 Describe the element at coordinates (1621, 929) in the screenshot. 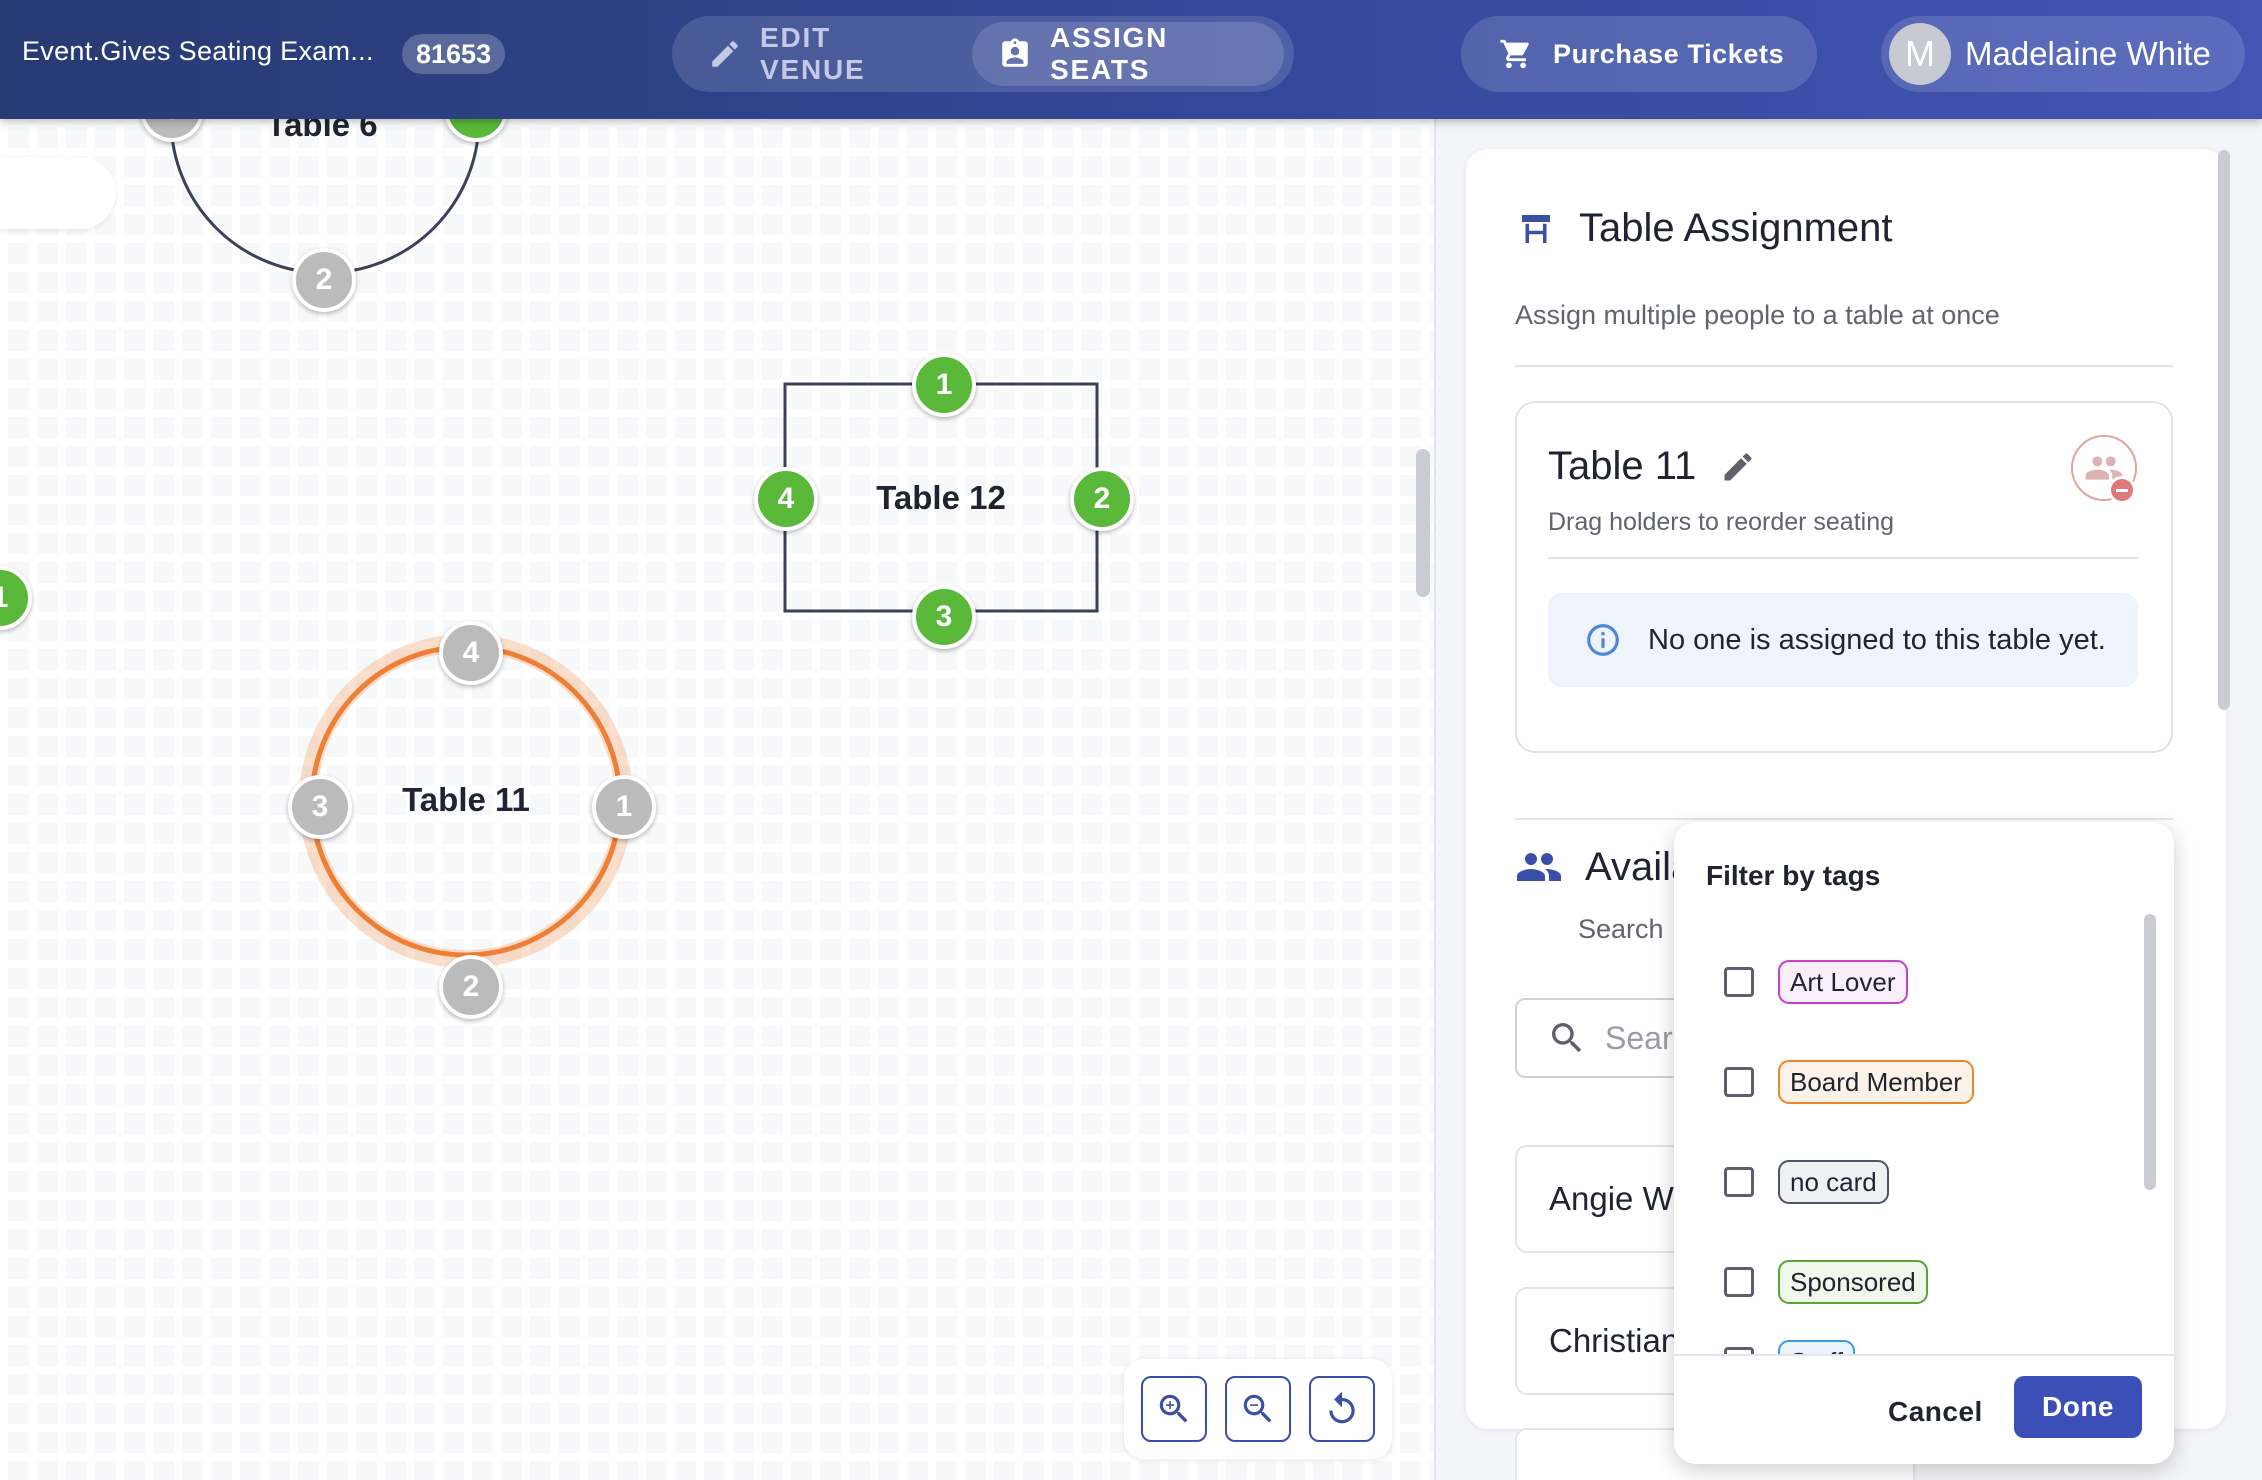

I see `available-holders-subtitle: Search` at that location.